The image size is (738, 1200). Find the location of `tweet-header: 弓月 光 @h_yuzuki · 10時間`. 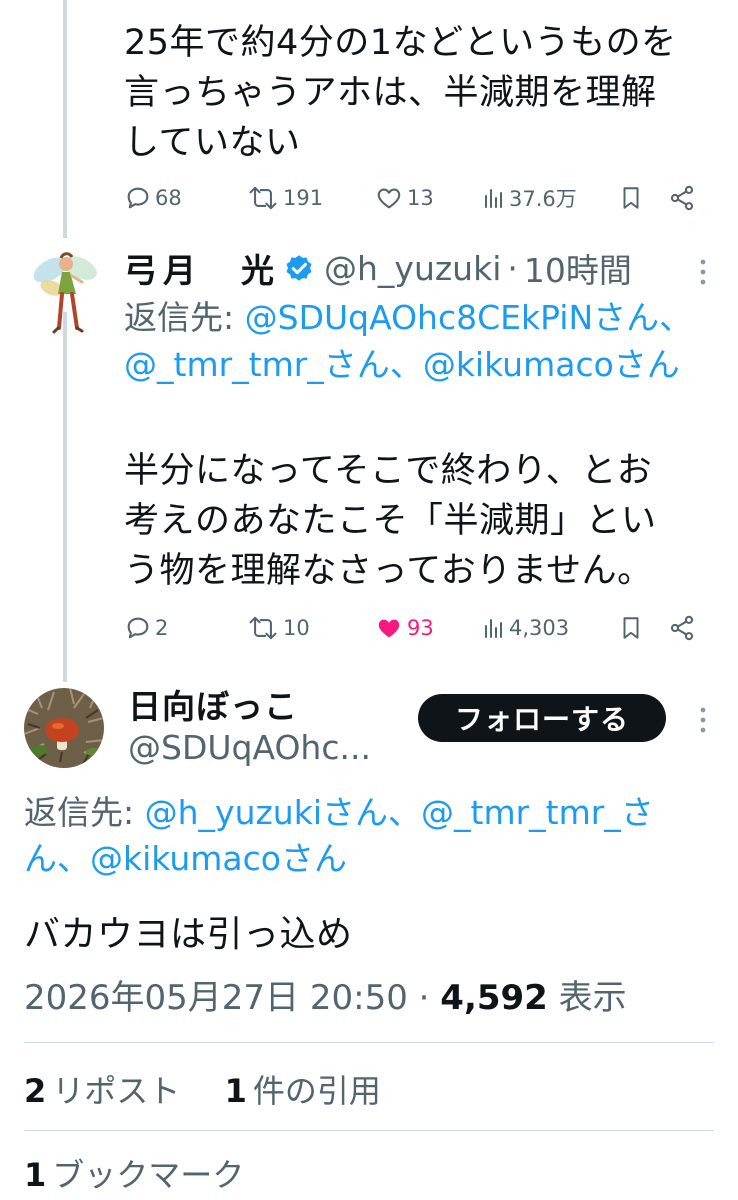

tweet-header: 弓月 光 @h_yuzuki · 10時間 is located at coordinates (419, 268).